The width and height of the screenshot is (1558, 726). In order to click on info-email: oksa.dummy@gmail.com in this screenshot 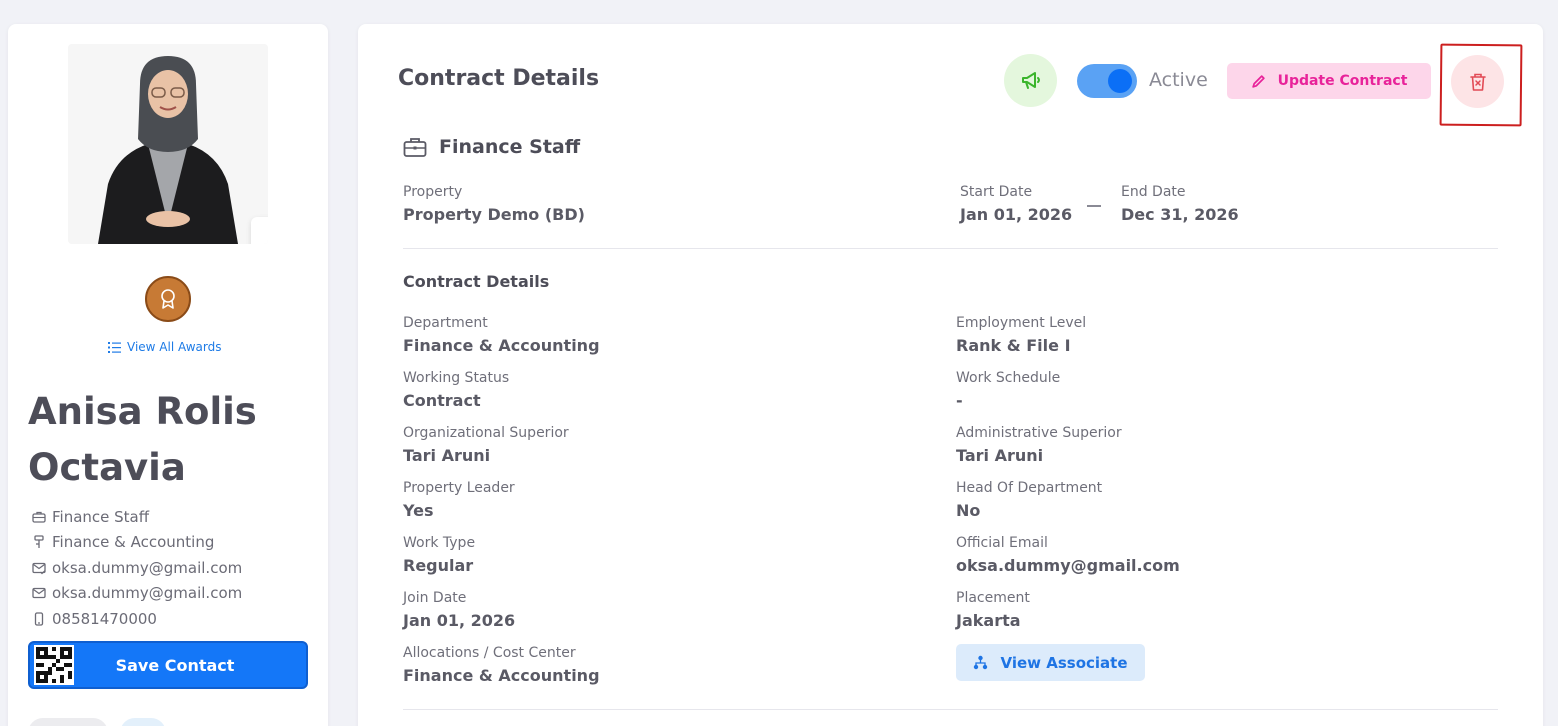, I will do `click(137, 594)`.